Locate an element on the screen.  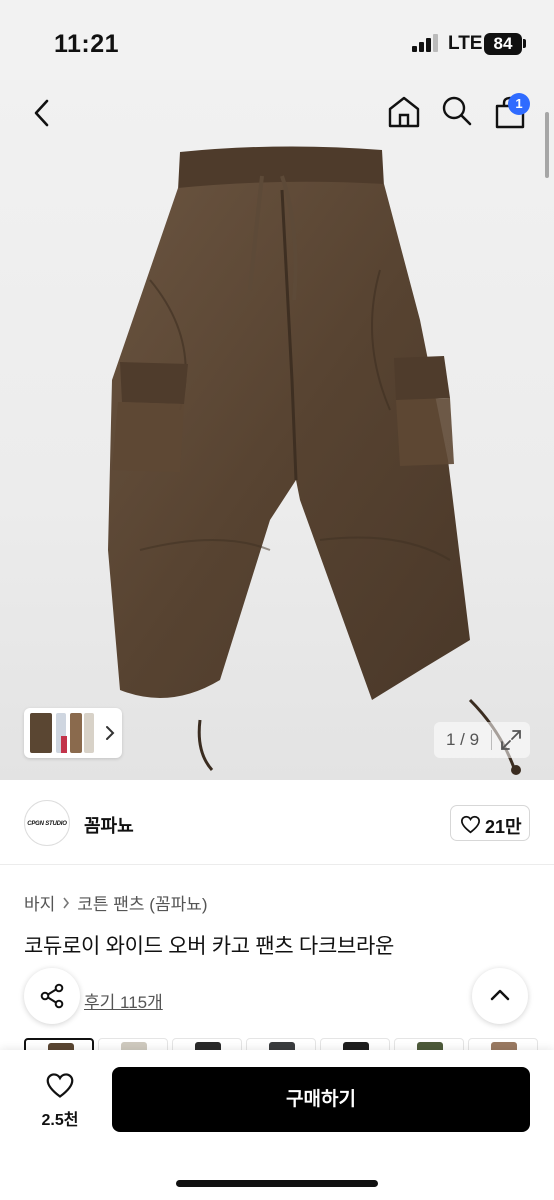
breadcrumb: 바지 코튼 팬츠 (꼼파뇨) is located at coordinates (116, 902).